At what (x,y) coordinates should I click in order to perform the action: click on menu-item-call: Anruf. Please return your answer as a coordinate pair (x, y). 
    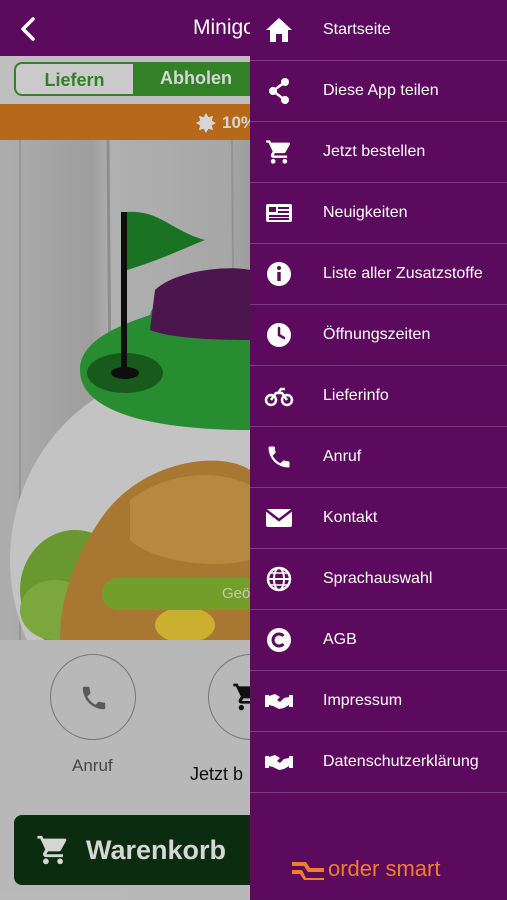
    Looking at the image, I should click on (378, 457).